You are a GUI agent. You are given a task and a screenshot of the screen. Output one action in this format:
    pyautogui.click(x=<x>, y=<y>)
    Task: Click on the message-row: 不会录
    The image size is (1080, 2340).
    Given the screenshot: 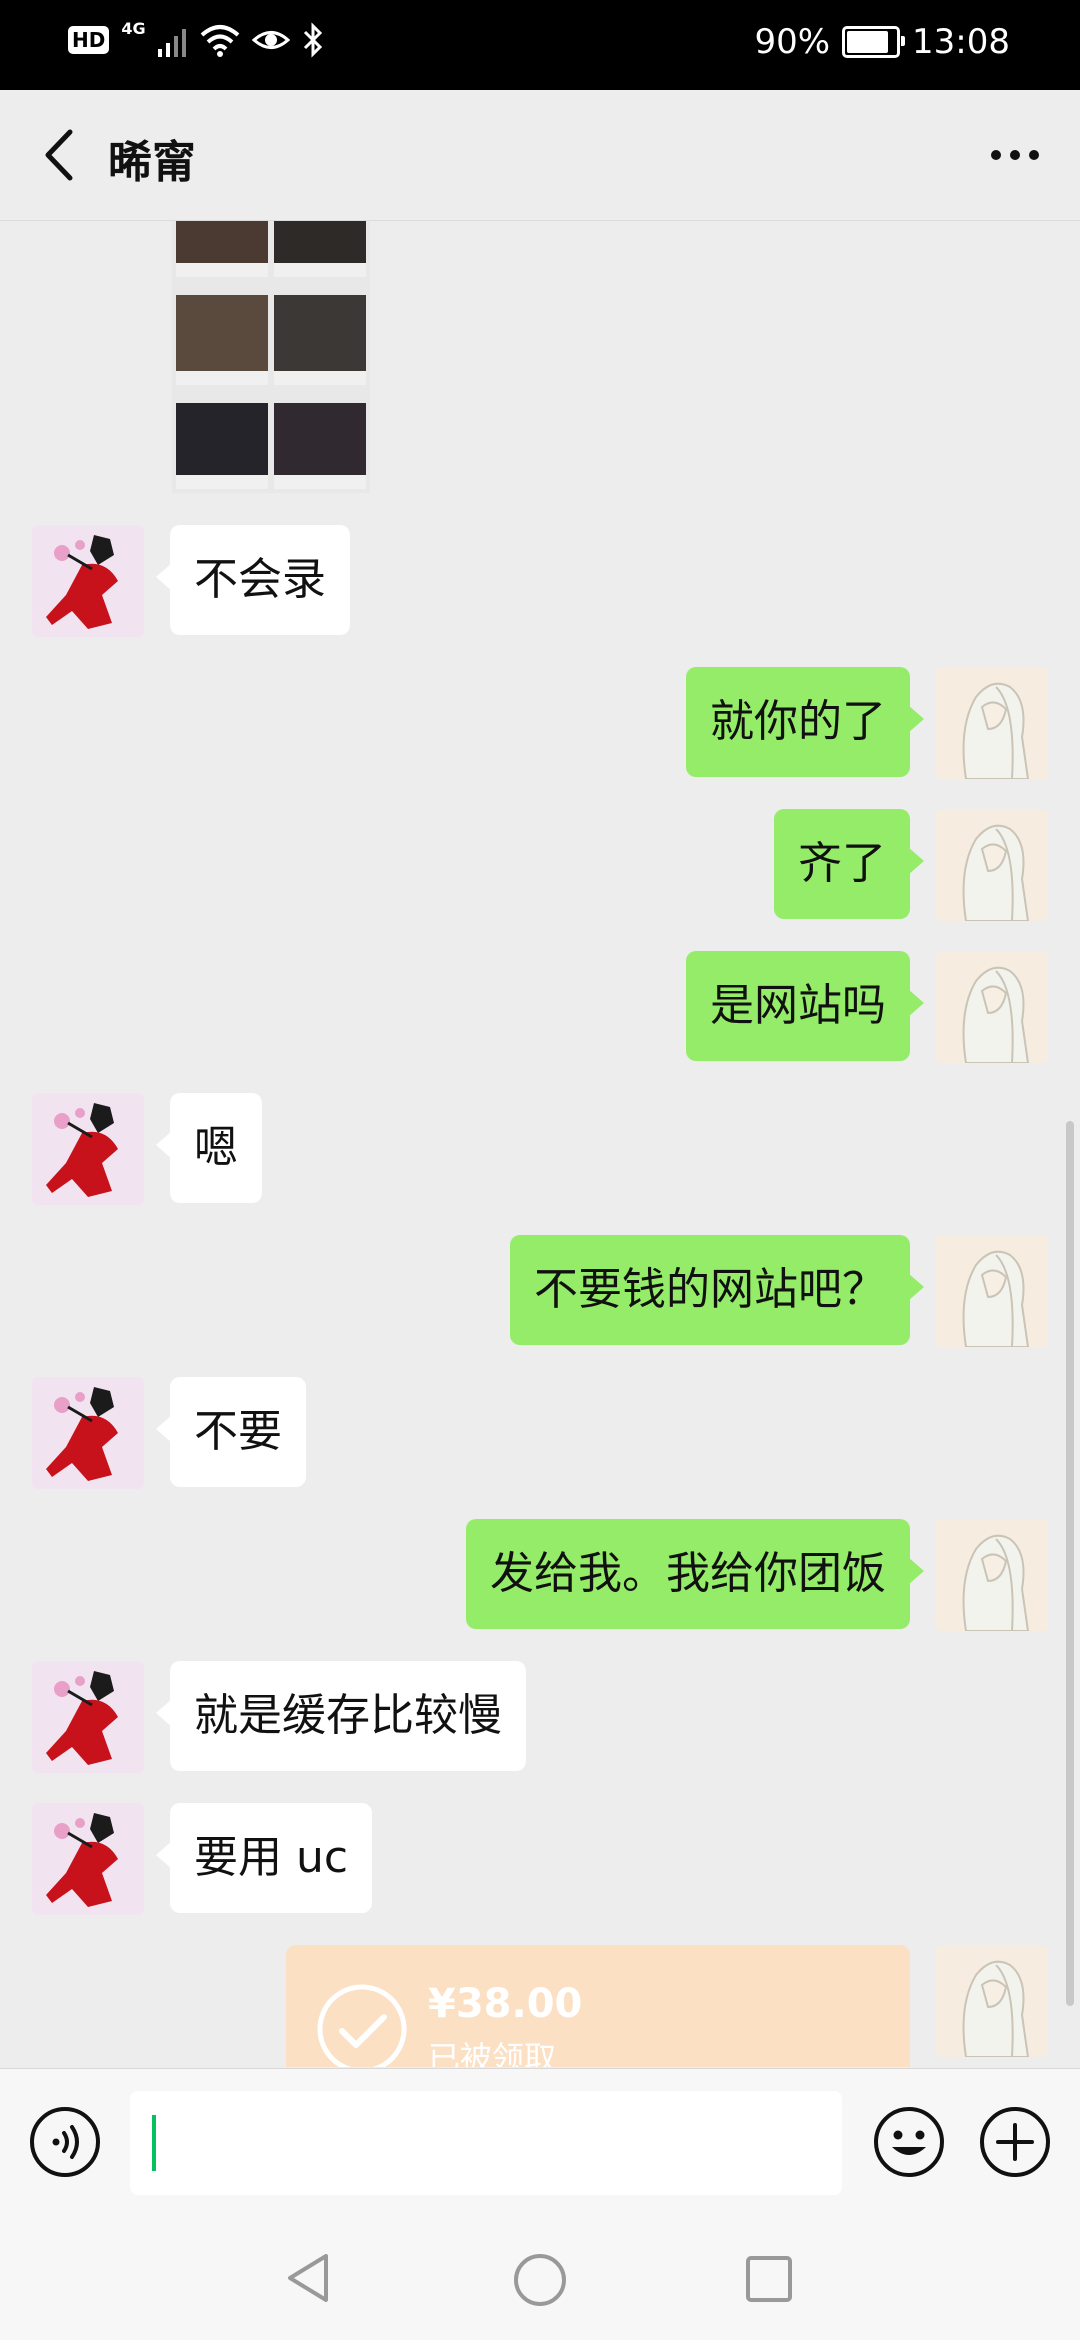 What is the action you would take?
    pyautogui.click(x=540, y=581)
    